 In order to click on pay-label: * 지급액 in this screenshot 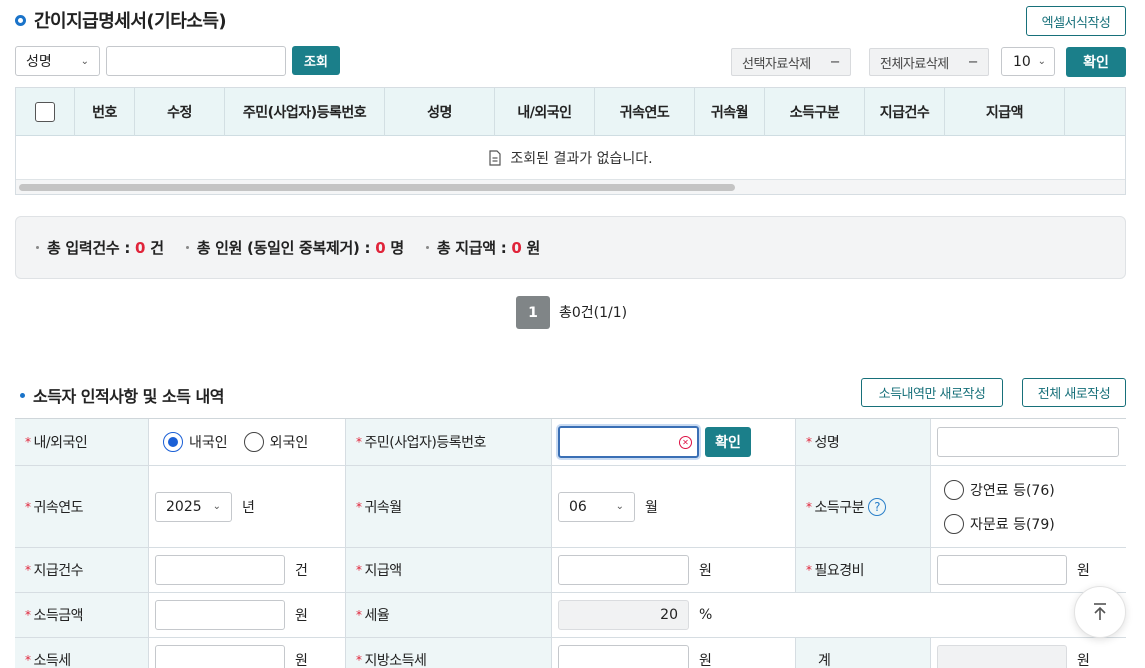, I will do `click(449, 570)`.